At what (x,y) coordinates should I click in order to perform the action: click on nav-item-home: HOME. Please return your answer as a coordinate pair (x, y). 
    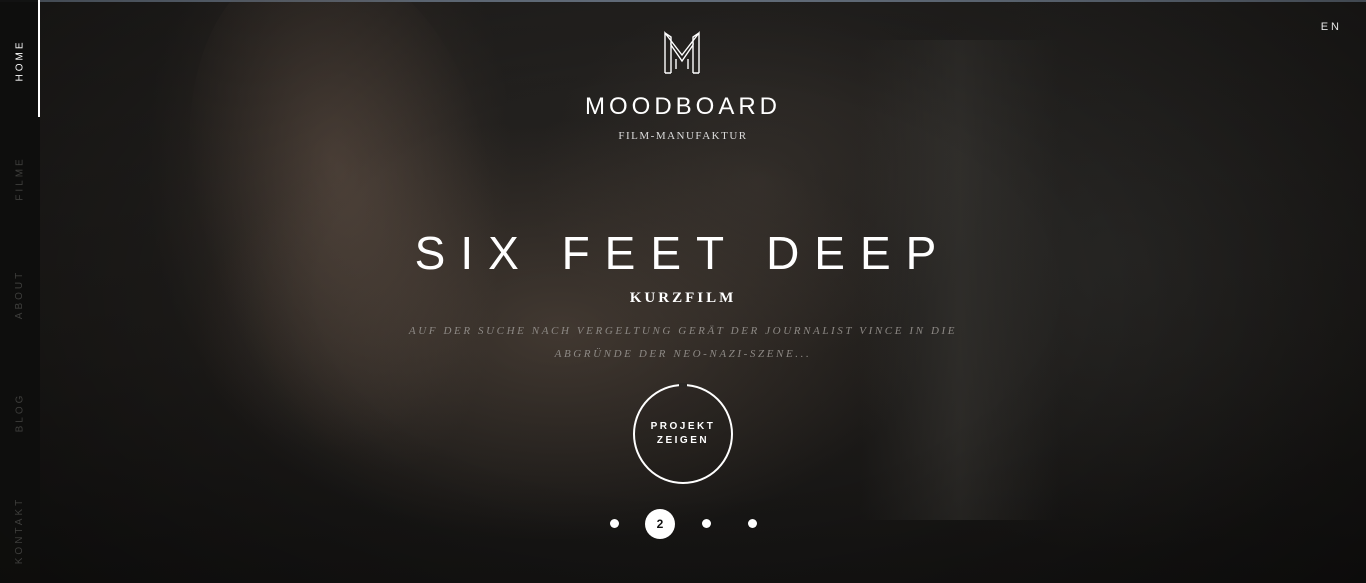
    Looking at the image, I should click on (20, 60).